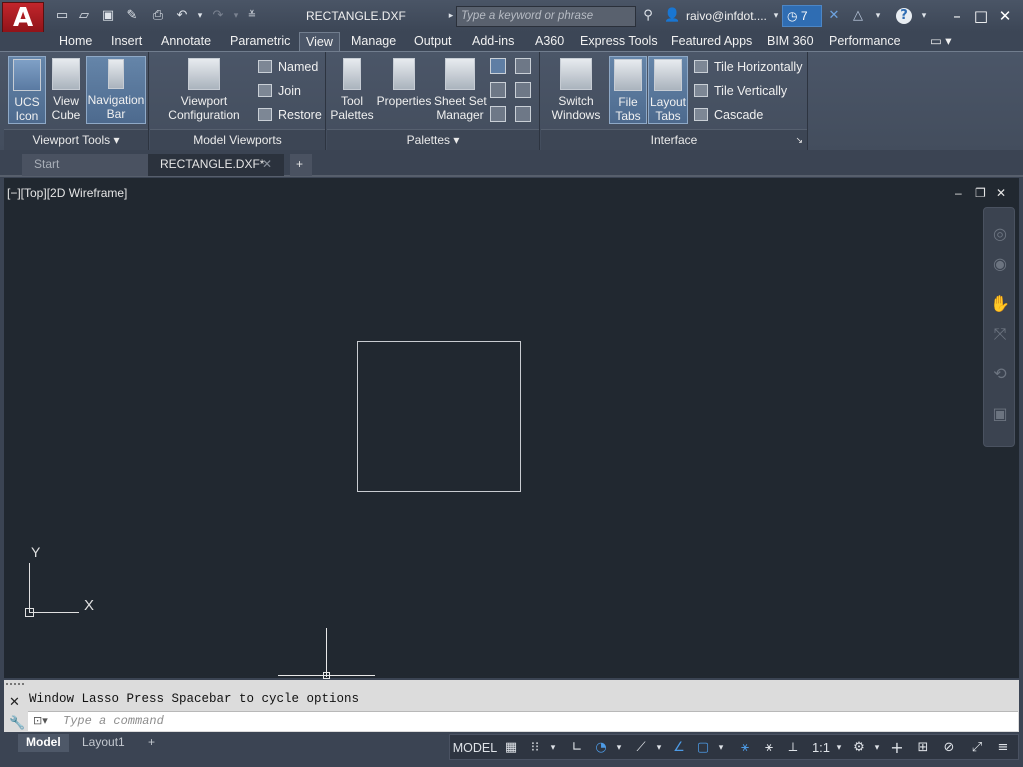 This screenshot has width=1023, height=767. What do you see at coordinates (977, 748) in the screenshot?
I see `clean-screen-icon: ⤢` at bounding box center [977, 748].